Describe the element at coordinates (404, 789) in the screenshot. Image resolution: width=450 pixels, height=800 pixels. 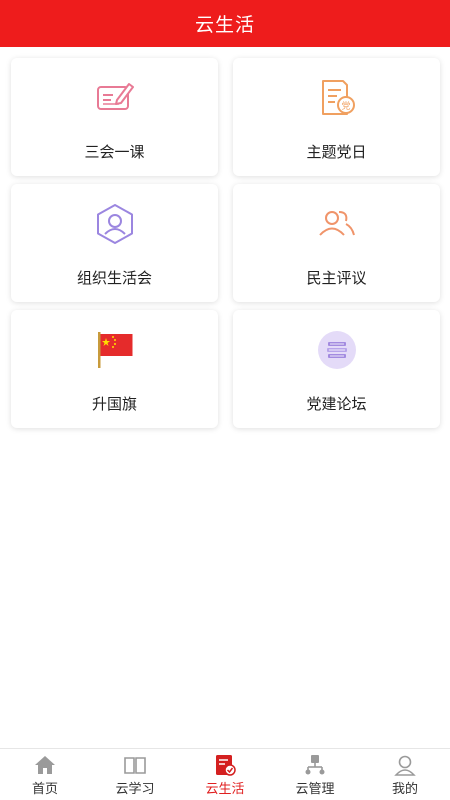
I see `tab-label: 我的` at that location.